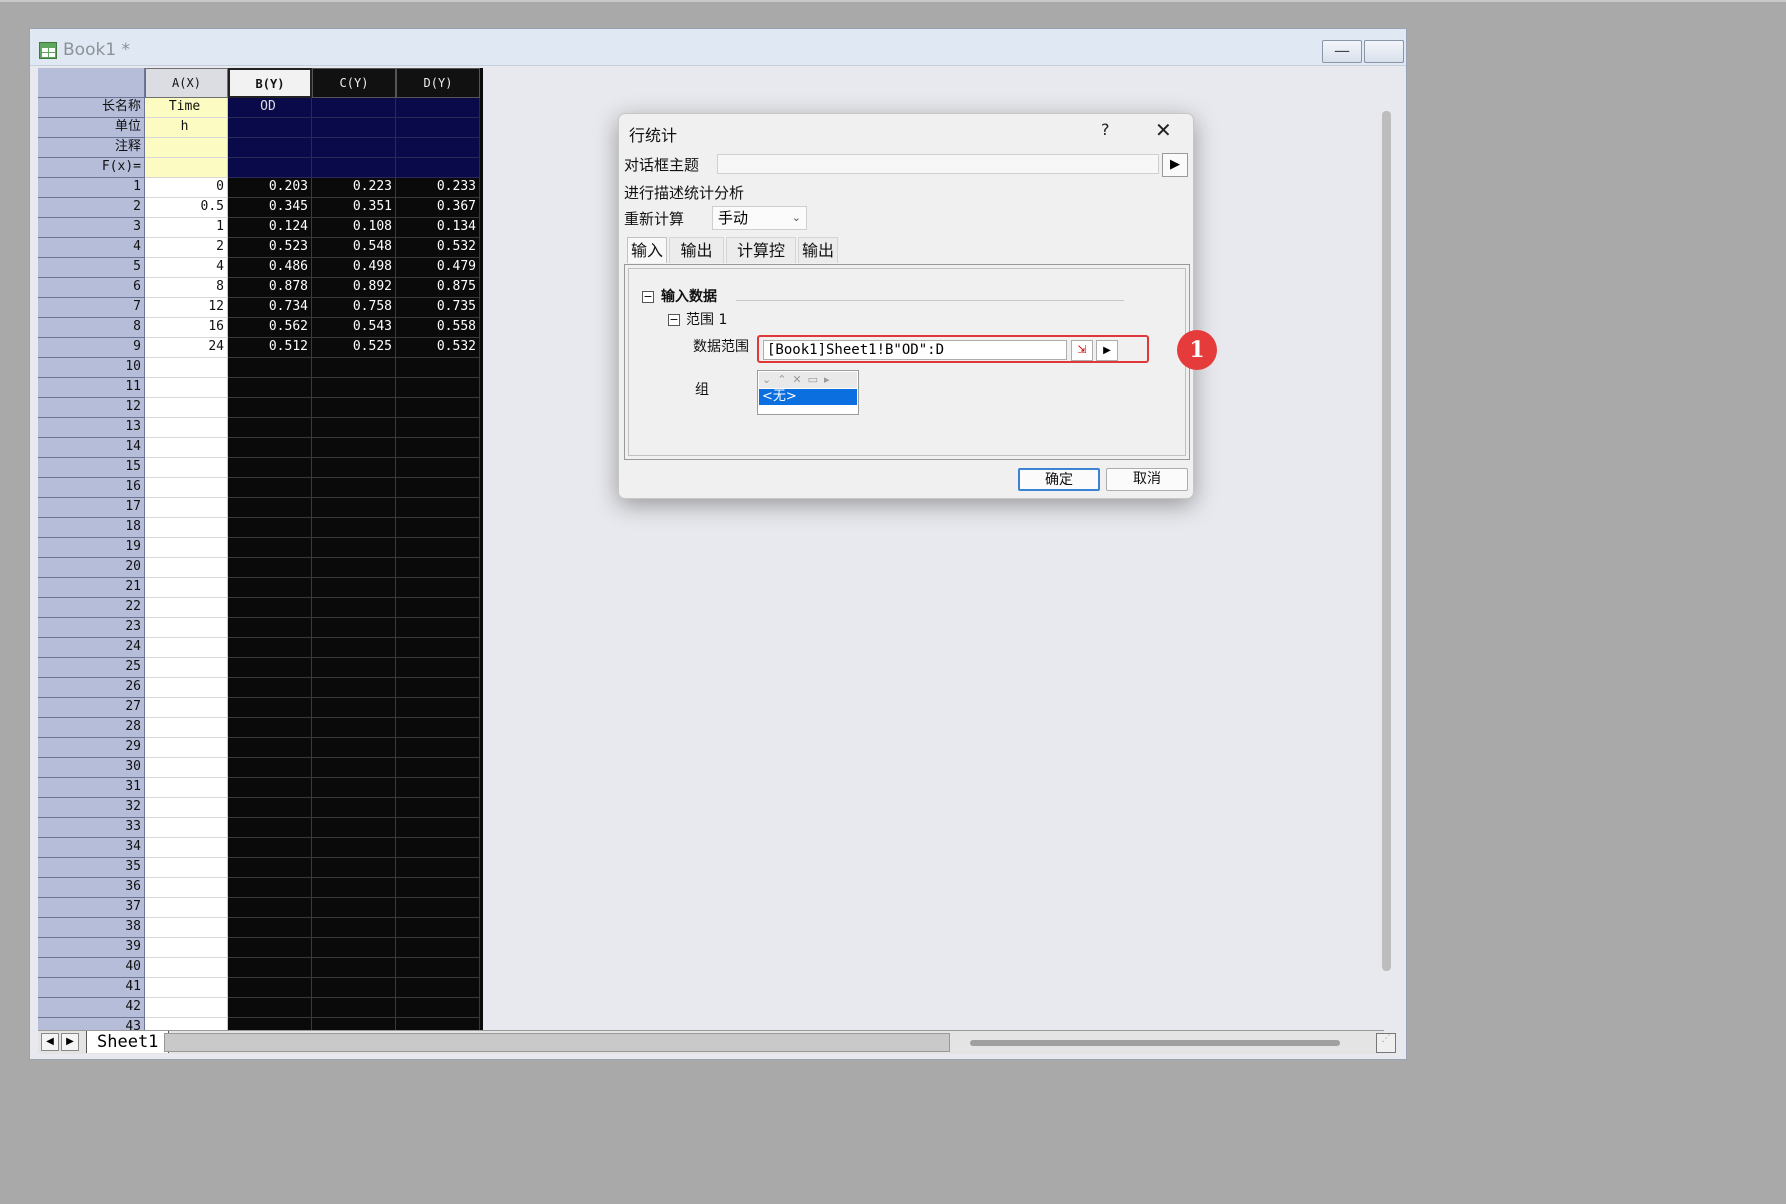 The width and height of the screenshot is (1786, 1204). What do you see at coordinates (438, 348) in the screenshot?
I see `table-cell: 0.532` at bounding box center [438, 348].